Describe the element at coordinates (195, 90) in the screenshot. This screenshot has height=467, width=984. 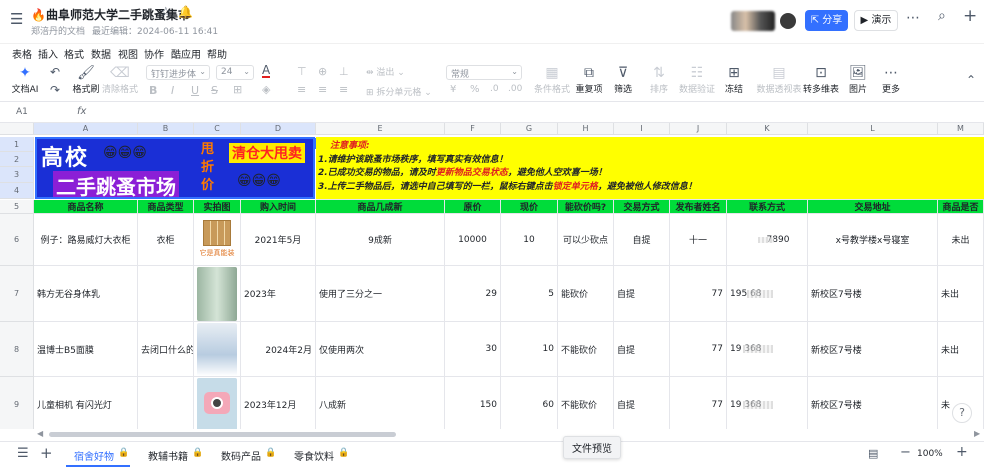
I see `underline-icon: U` at that location.